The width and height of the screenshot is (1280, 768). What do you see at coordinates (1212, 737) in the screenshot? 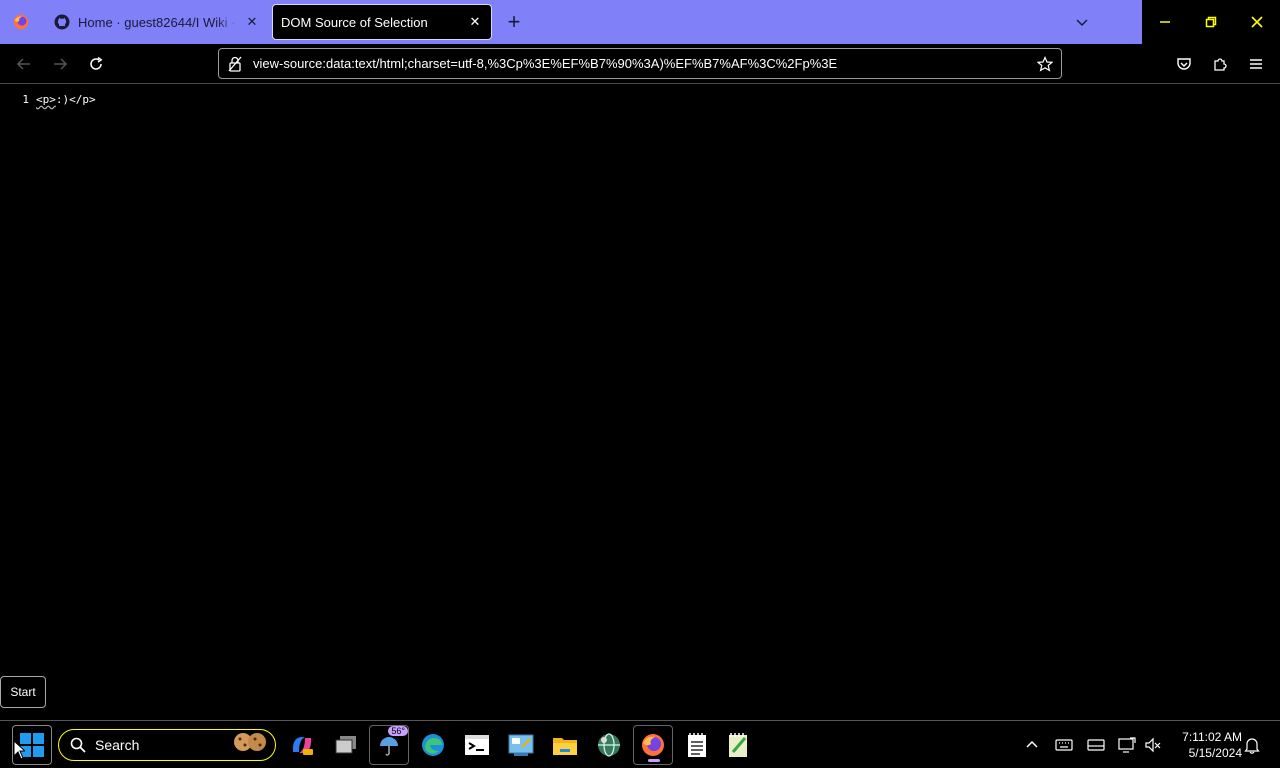
I see `clock-time: 7:11:02 AM` at bounding box center [1212, 737].